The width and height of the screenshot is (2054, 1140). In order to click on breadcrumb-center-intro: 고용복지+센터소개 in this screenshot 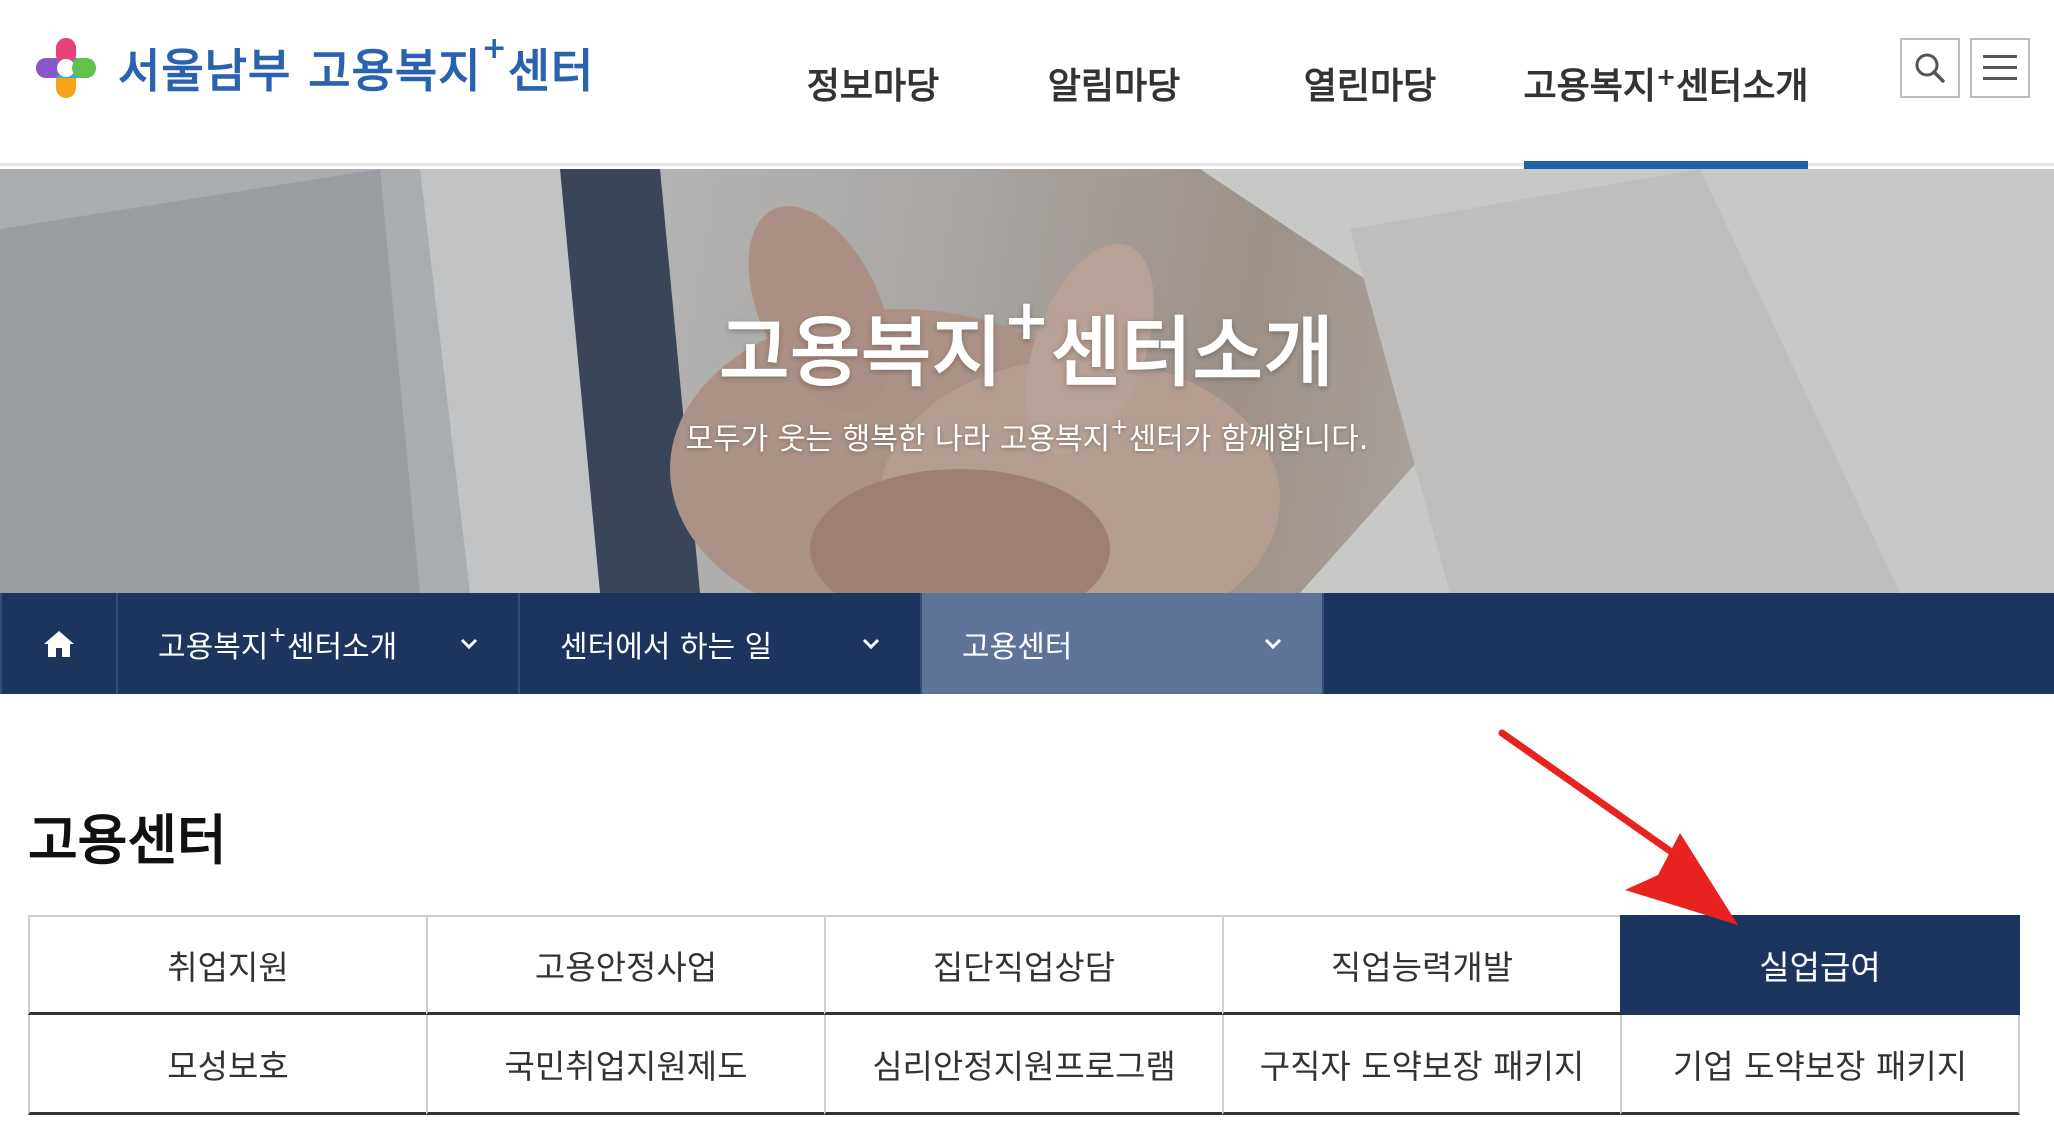, I will do `click(319, 643)`.